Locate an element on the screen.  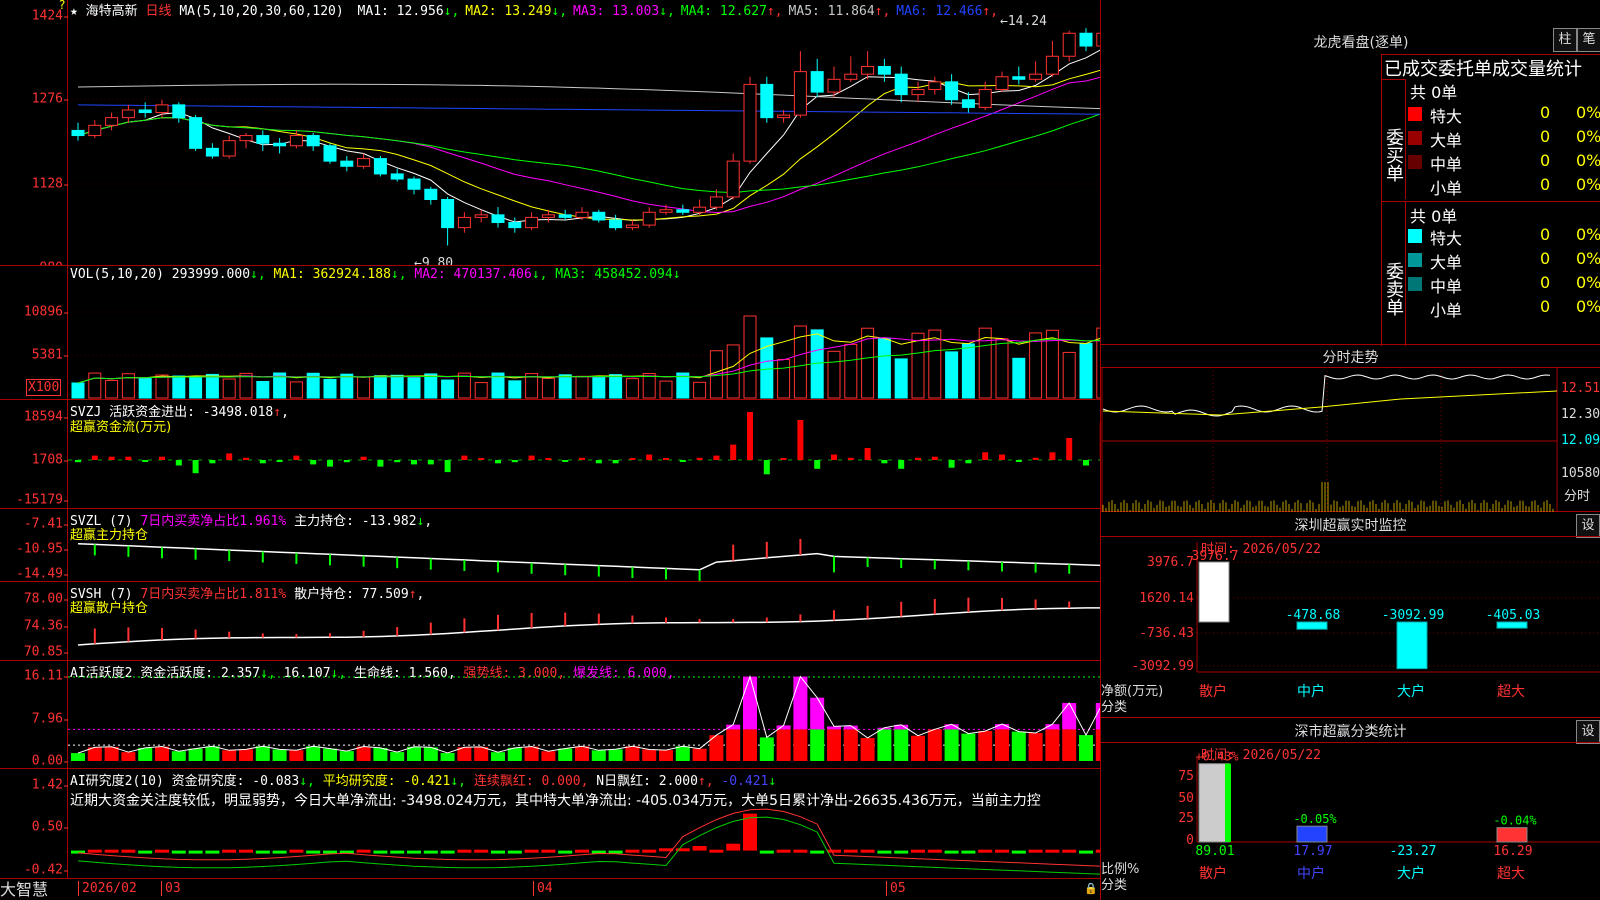
intraday-tick: 12.30 is located at coordinates (1580, 414).